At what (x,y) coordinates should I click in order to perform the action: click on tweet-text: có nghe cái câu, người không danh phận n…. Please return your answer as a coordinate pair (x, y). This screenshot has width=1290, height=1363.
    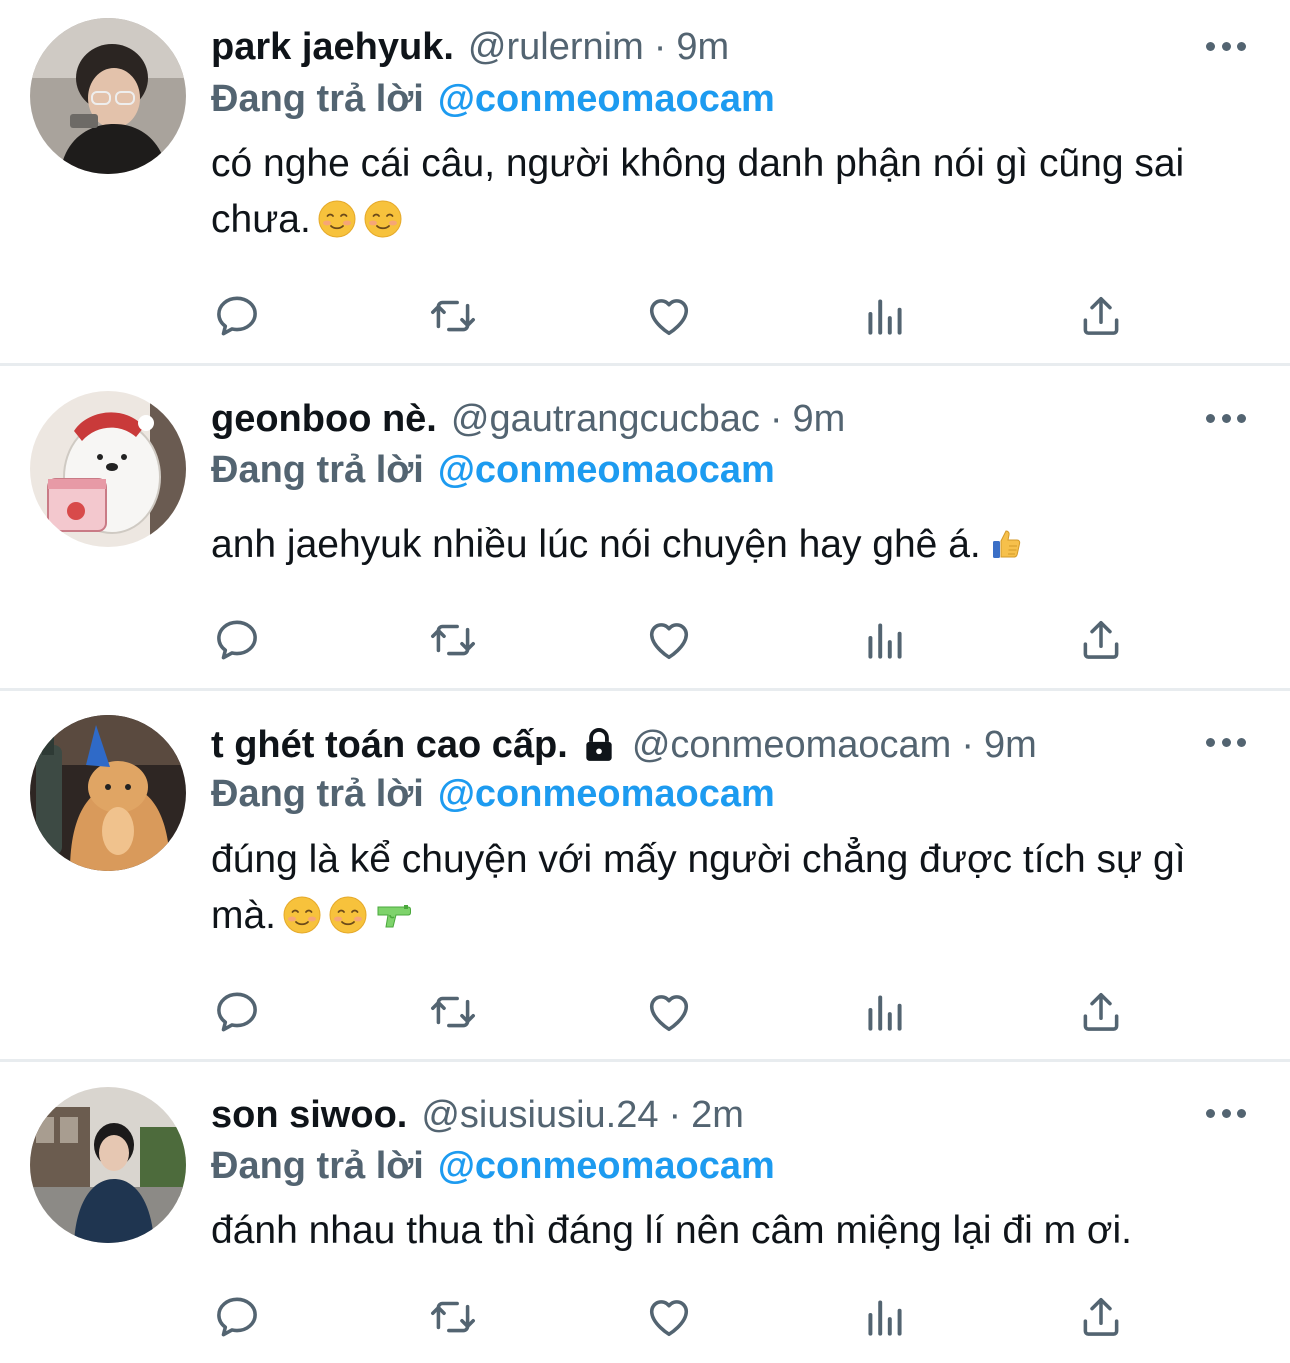
    Looking at the image, I should click on (731, 192).